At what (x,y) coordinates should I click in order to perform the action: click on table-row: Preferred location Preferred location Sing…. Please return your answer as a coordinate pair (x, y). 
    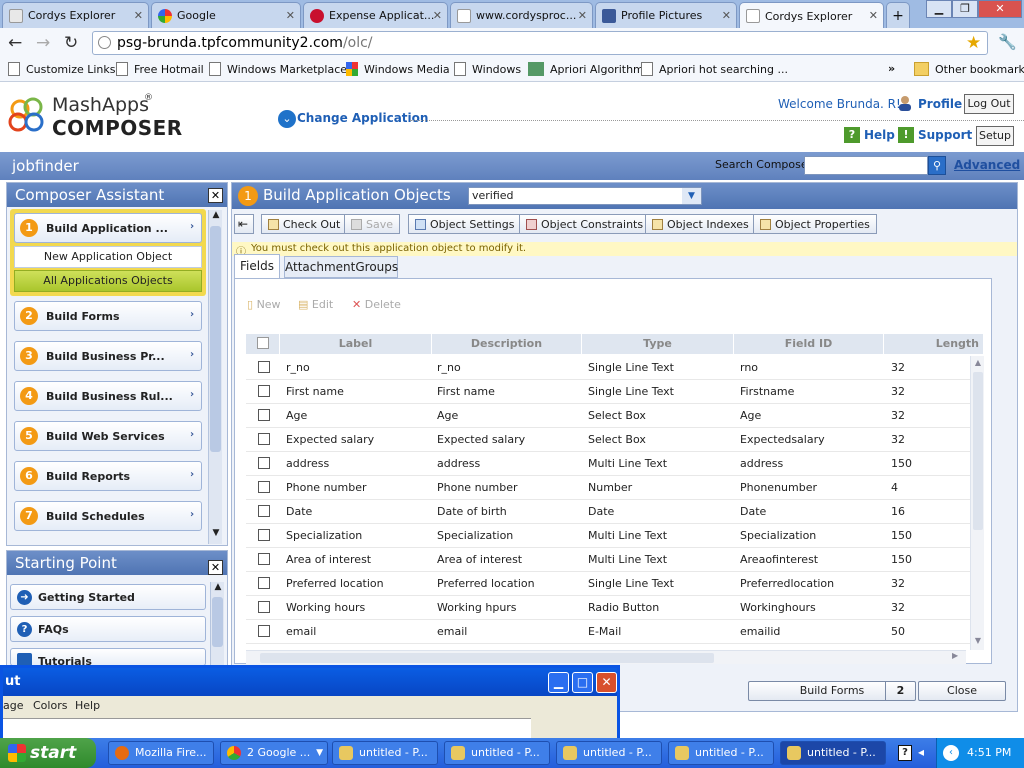
    Looking at the image, I should click on (608, 584).